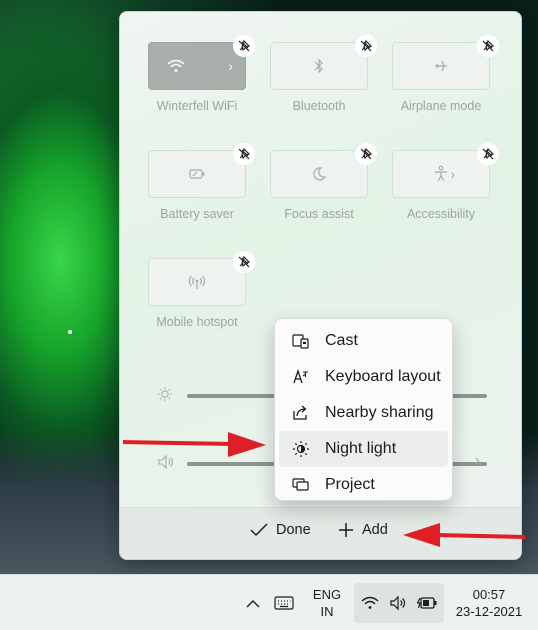 The height and width of the screenshot is (630, 538). What do you see at coordinates (197, 106) in the screenshot?
I see `tile-label: Winterfell WiFi` at bounding box center [197, 106].